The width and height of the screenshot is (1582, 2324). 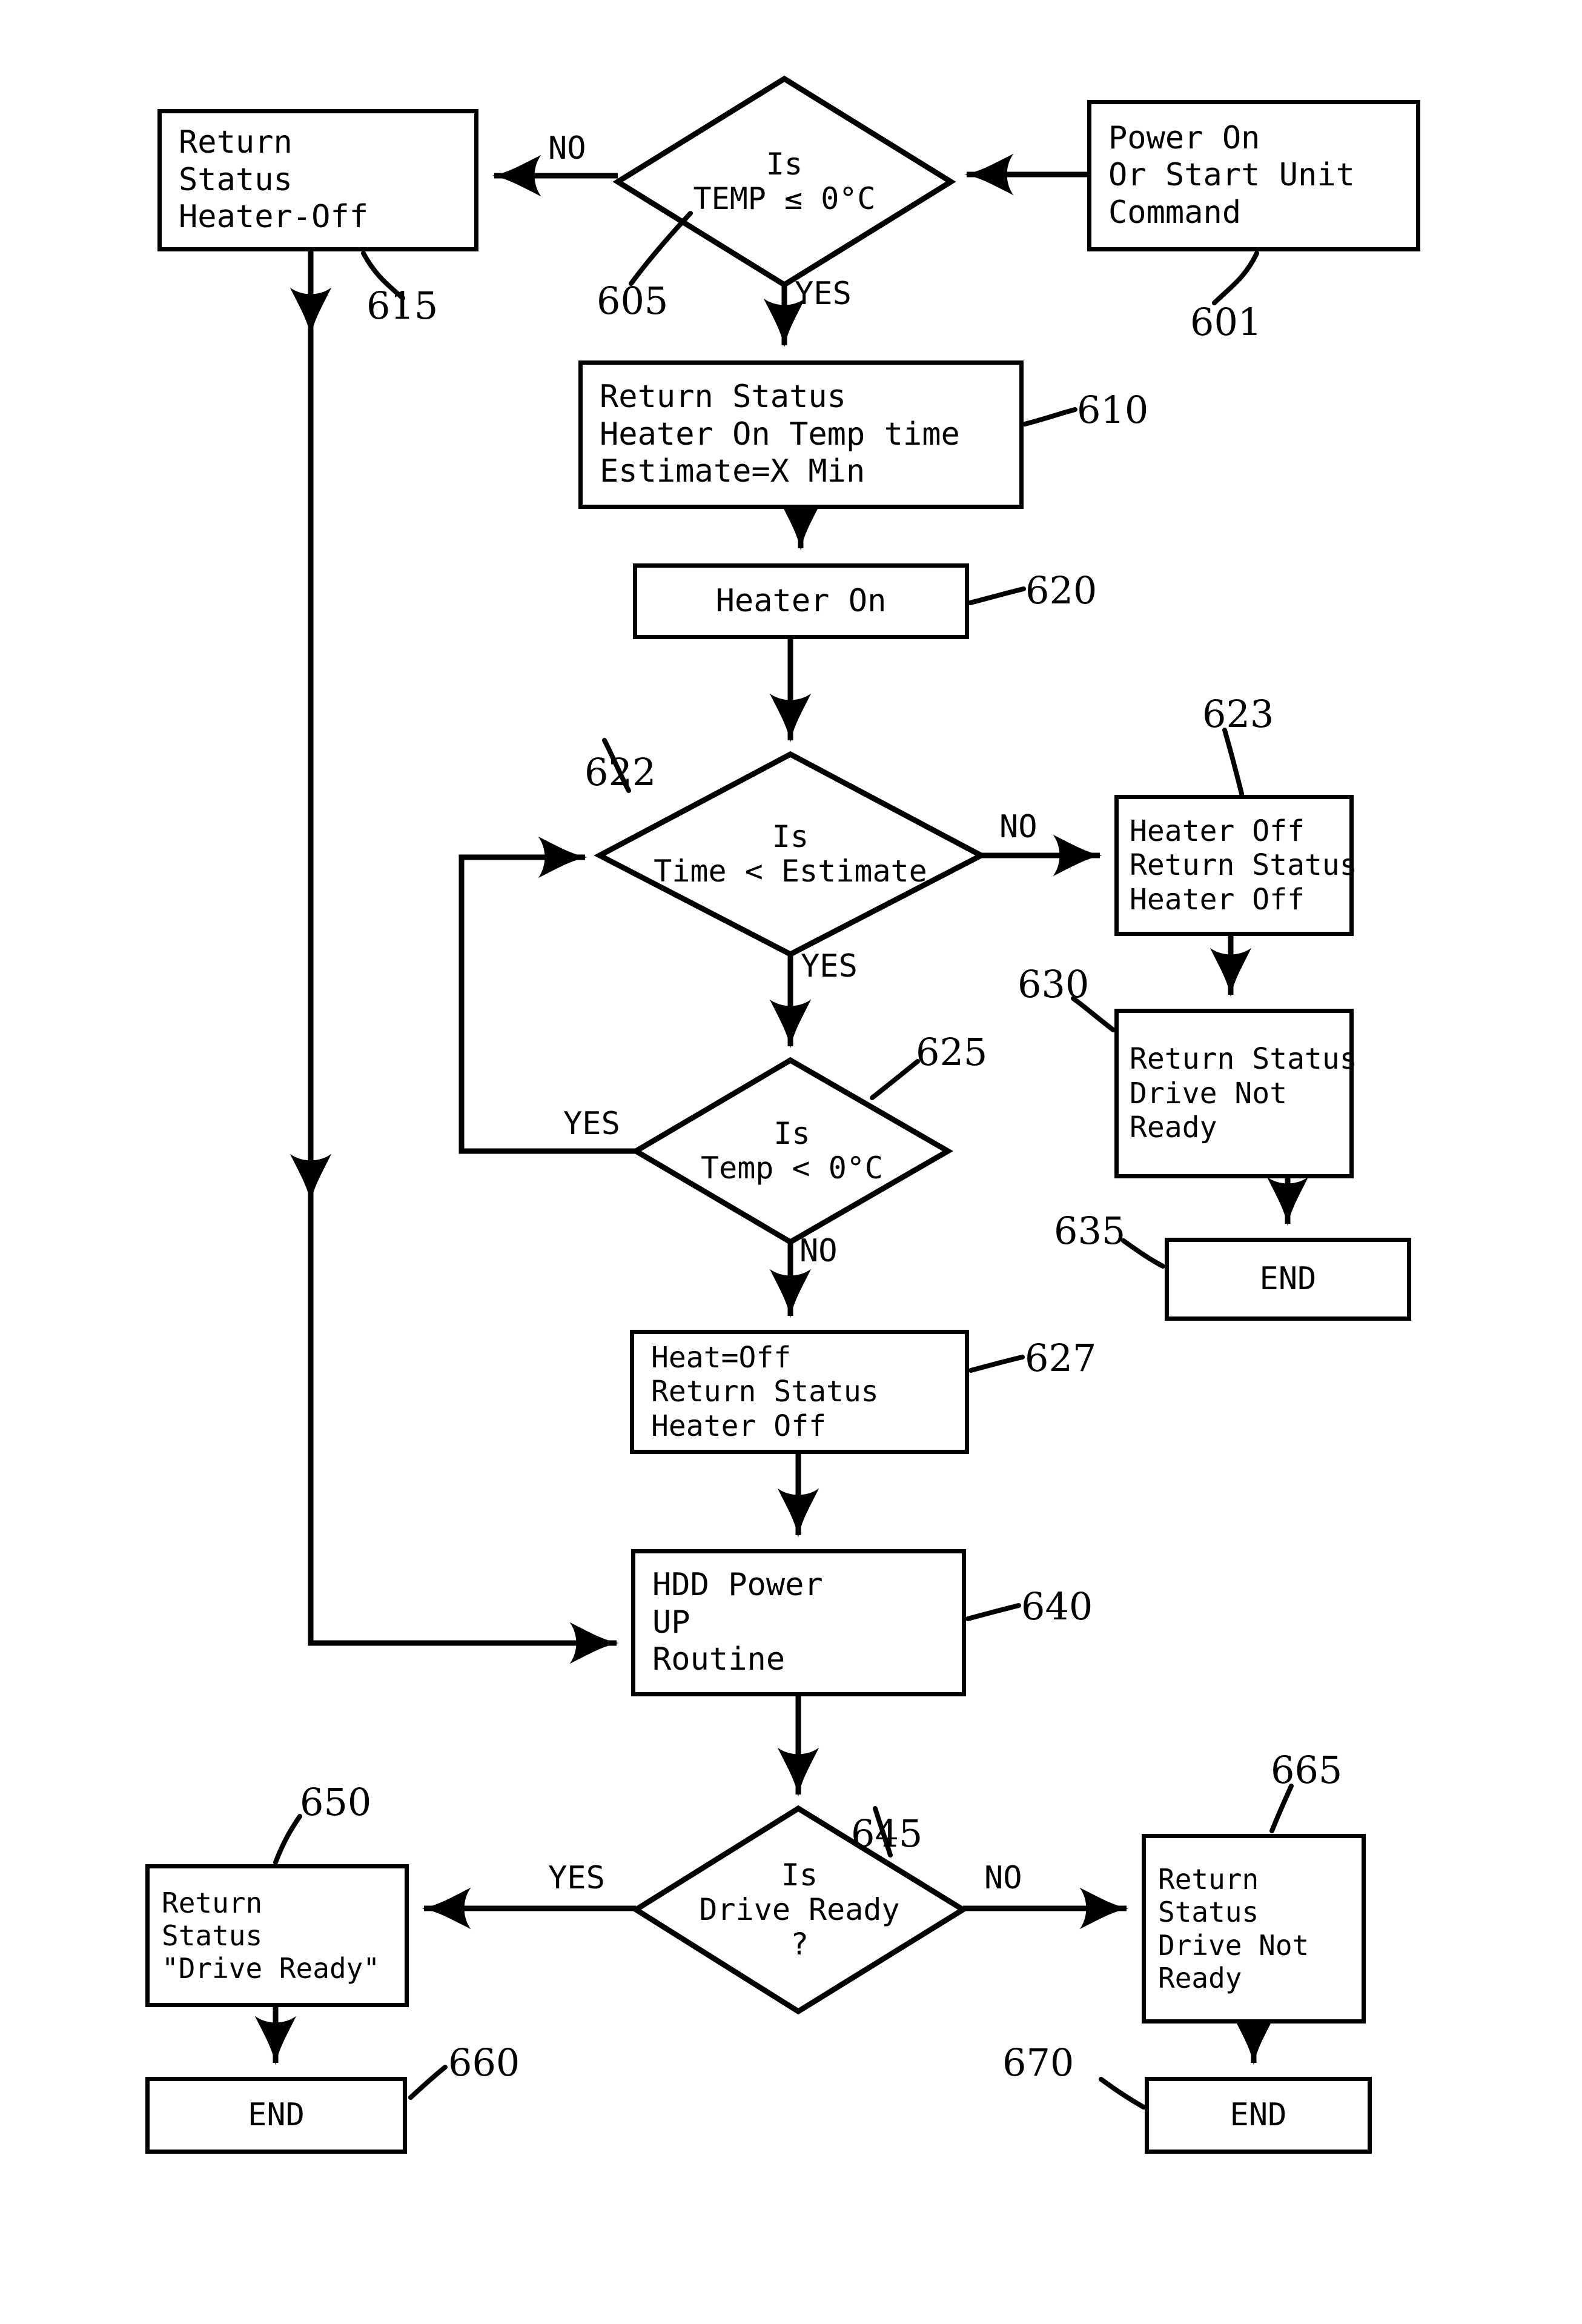 I want to click on edge-label-645-no: NO, so click(x=1003, y=1878).